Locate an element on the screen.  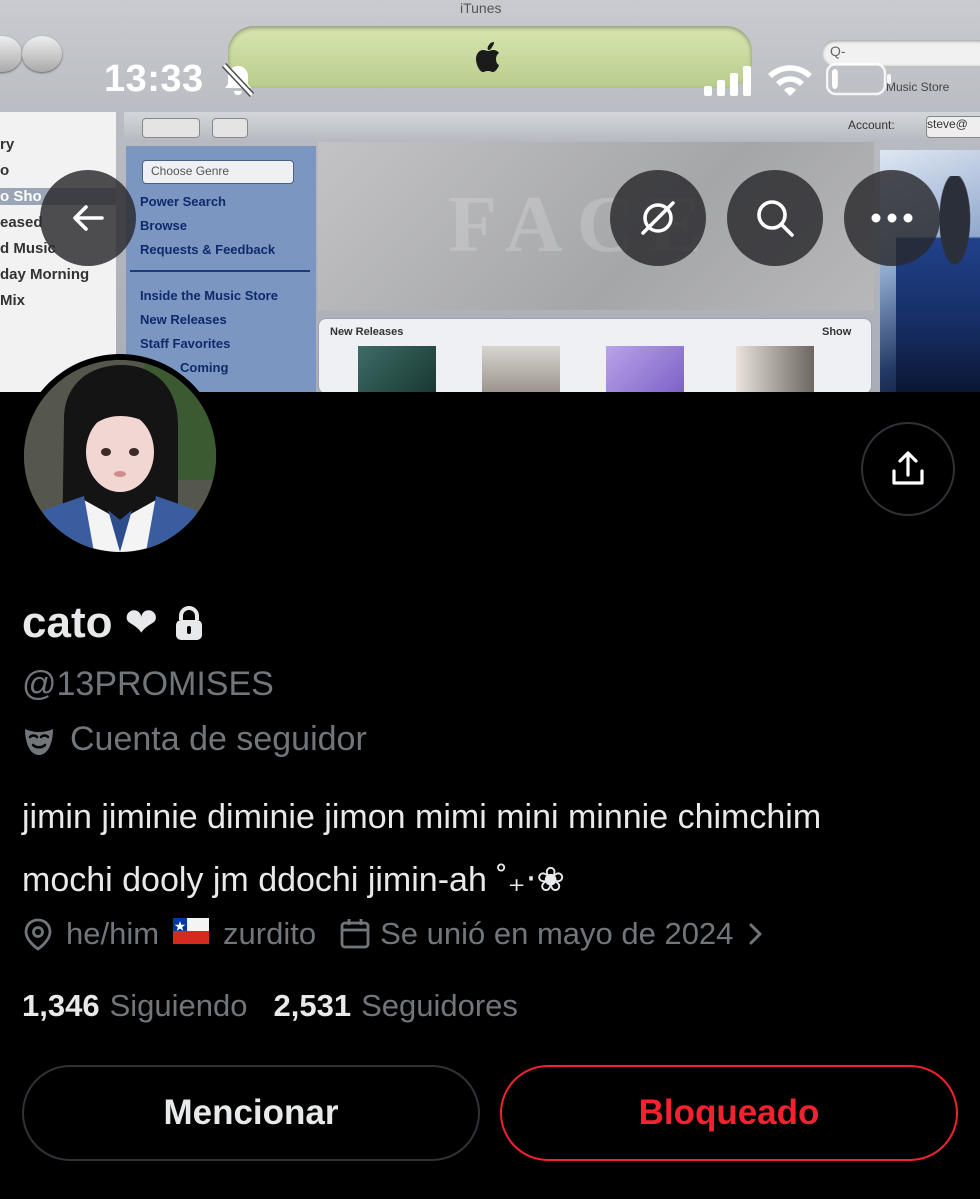
profile-meta: he/him zurdito Se unió en mayo de 2024 is located at coordinates (393, 934).